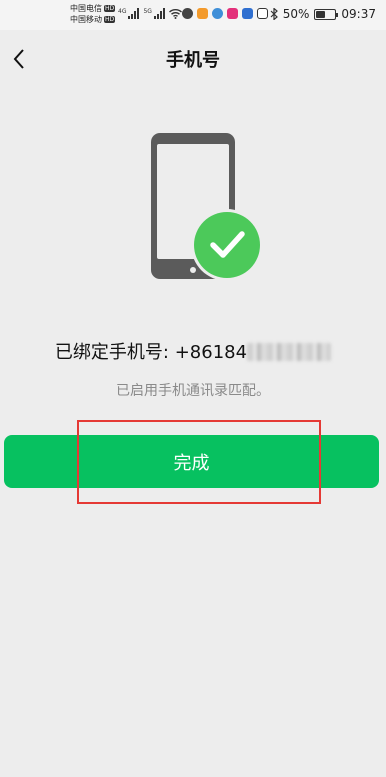 Image resolution: width=386 pixels, height=777 pixels. Describe the element at coordinates (289, 352) in the screenshot. I see `masked-phone-digits` at that location.